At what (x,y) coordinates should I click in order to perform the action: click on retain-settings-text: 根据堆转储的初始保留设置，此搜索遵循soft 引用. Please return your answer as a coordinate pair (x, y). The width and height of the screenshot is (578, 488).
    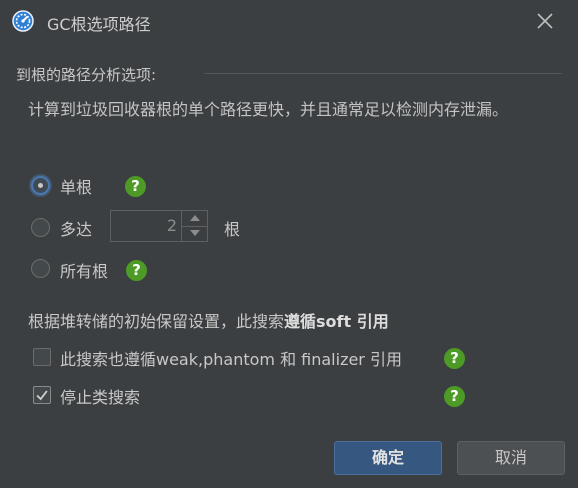
    Looking at the image, I should click on (208, 320).